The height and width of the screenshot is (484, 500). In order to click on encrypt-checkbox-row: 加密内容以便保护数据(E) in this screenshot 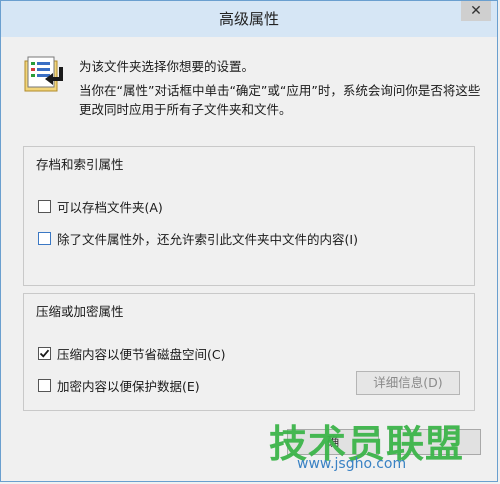, I will do `click(119, 385)`.